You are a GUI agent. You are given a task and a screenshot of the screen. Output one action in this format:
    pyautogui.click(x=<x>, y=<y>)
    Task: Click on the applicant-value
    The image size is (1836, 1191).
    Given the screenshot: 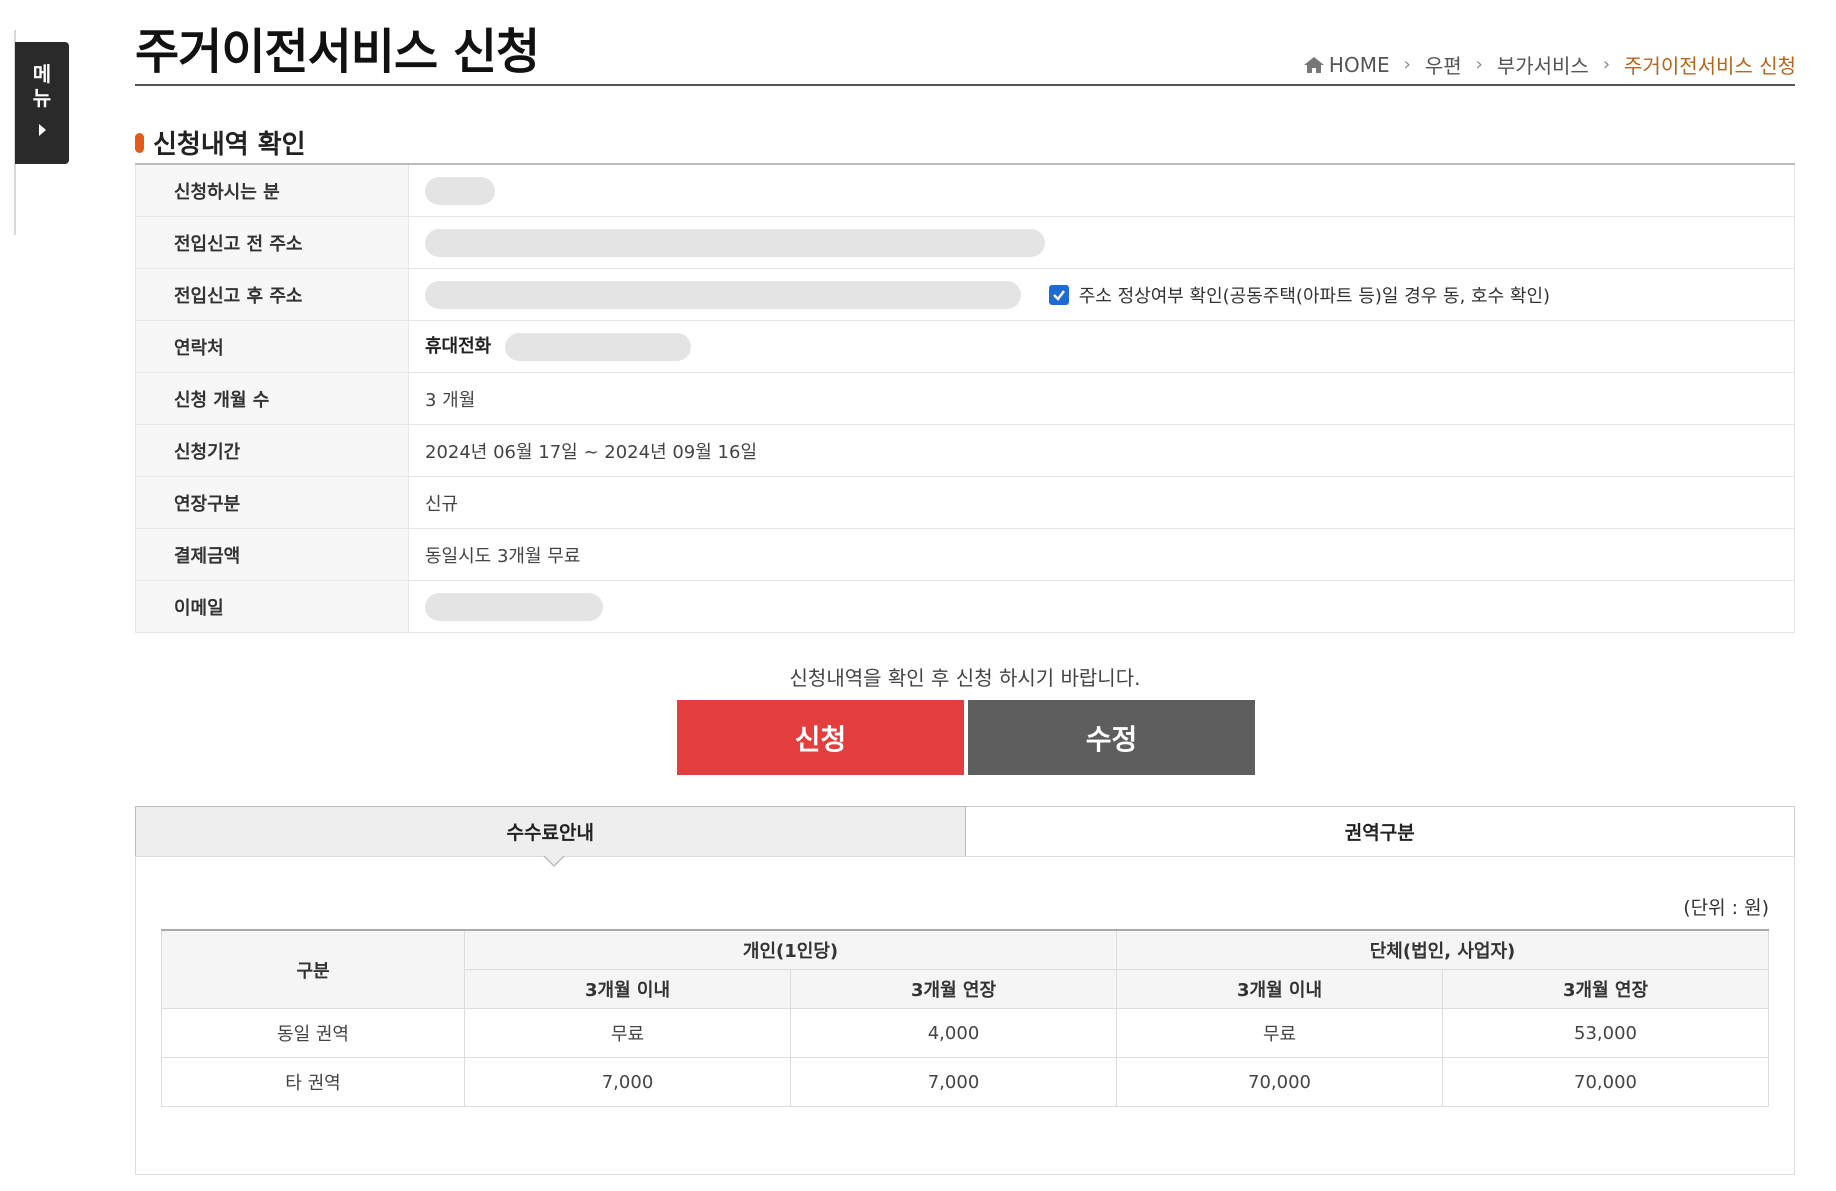 What is the action you would take?
    pyautogui.click(x=1101, y=190)
    